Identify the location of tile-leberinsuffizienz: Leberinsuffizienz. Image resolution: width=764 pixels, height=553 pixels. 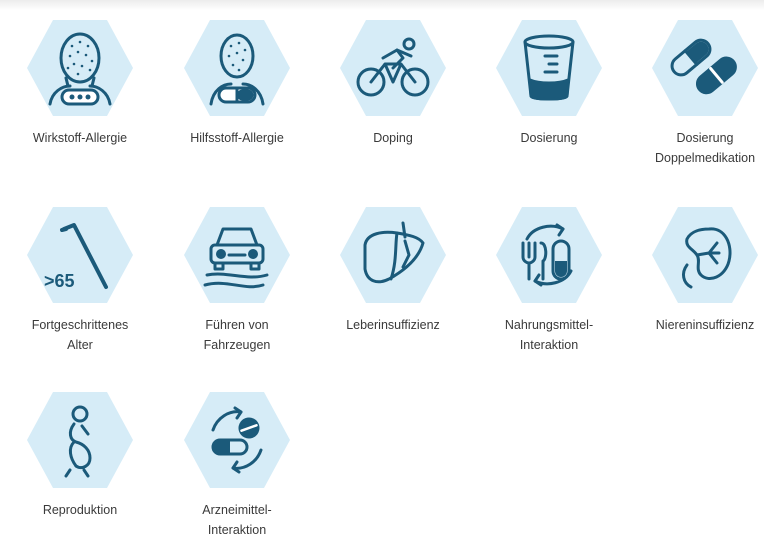
(393, 280).